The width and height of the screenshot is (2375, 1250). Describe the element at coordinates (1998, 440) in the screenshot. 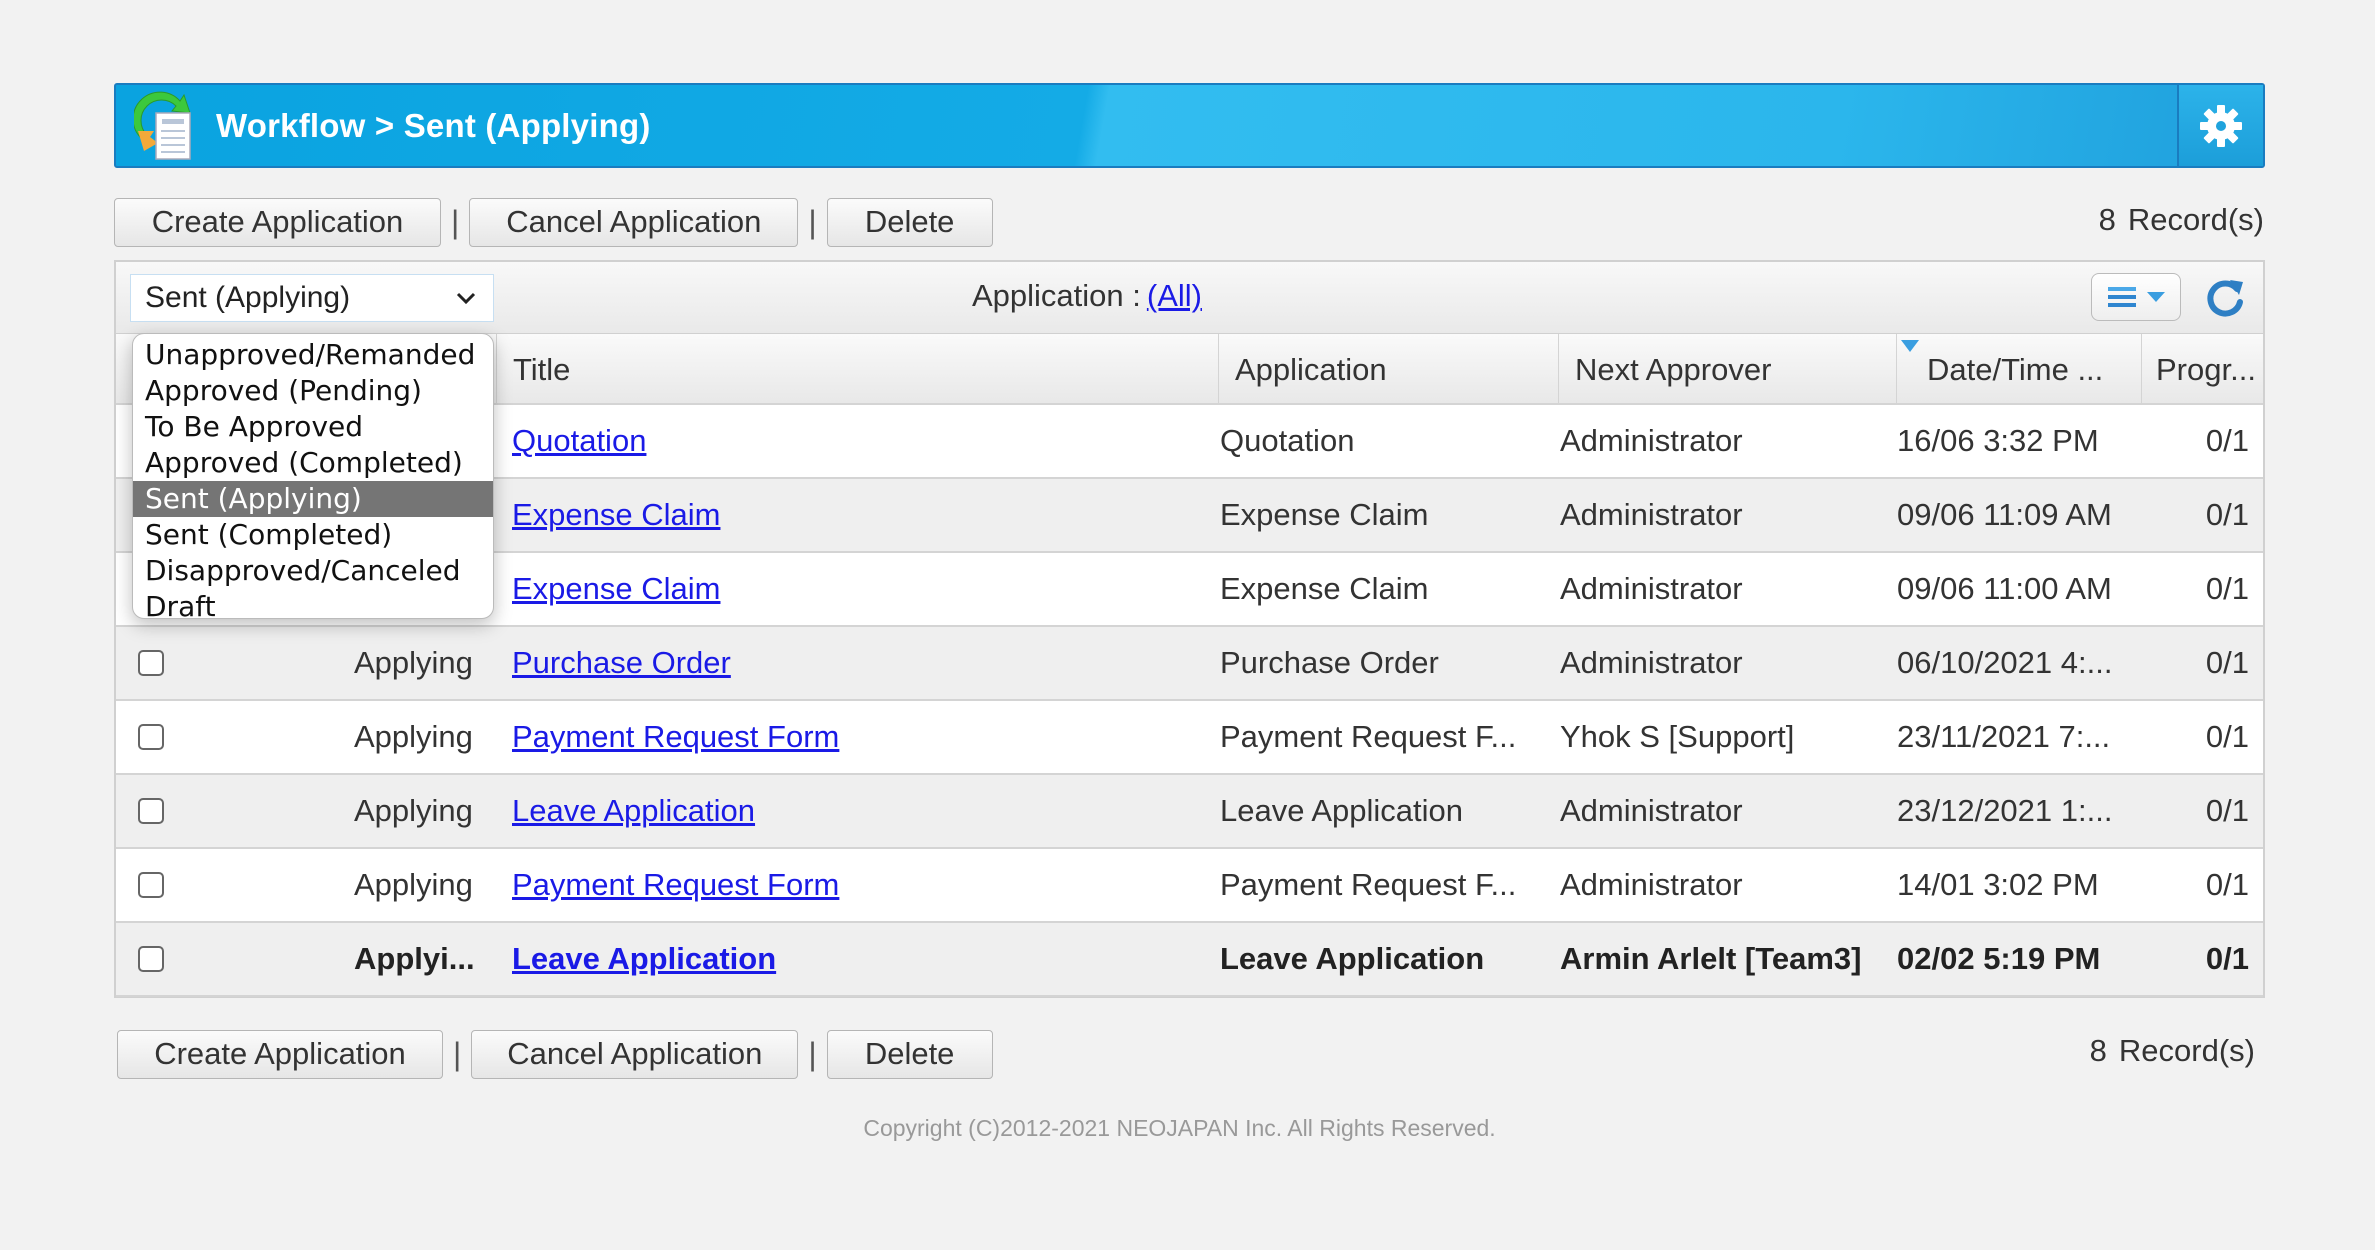

I see `row-date-time: 16/06 3:32 PM` at that location.